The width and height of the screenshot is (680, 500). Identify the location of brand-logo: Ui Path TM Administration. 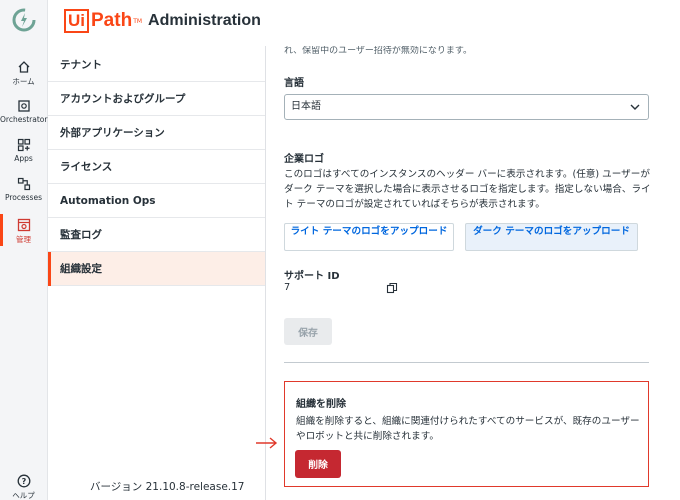
(162, 21).